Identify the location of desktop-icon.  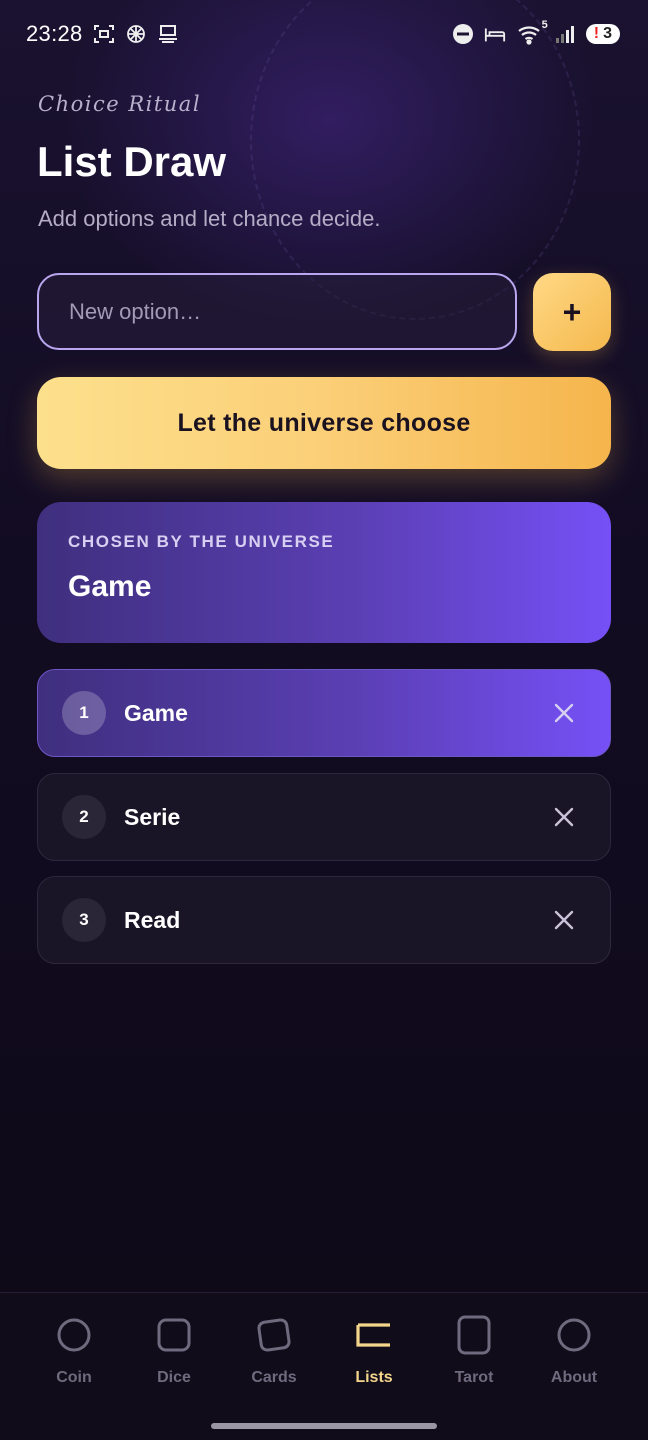
(168, 34).